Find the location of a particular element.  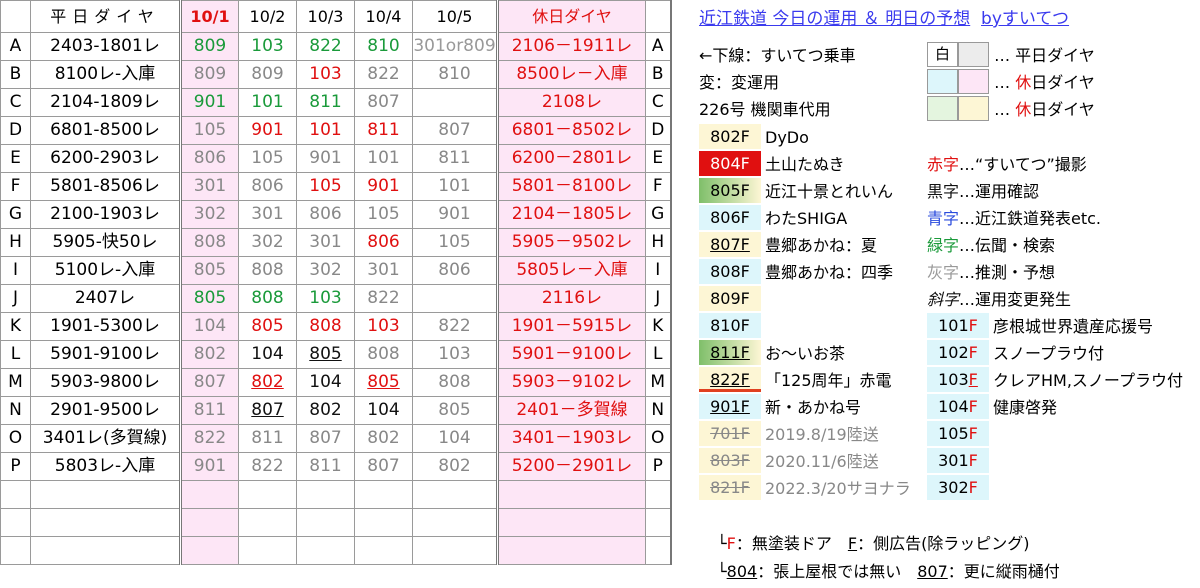

header-holiday: 休日ダイヤ is located at coordinates (571, 16).